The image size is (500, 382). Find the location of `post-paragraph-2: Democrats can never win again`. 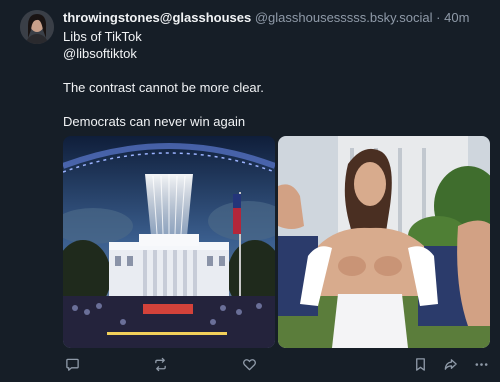

post-paragraph-2: Democrats can never win again is located at coordinates (154, 121).